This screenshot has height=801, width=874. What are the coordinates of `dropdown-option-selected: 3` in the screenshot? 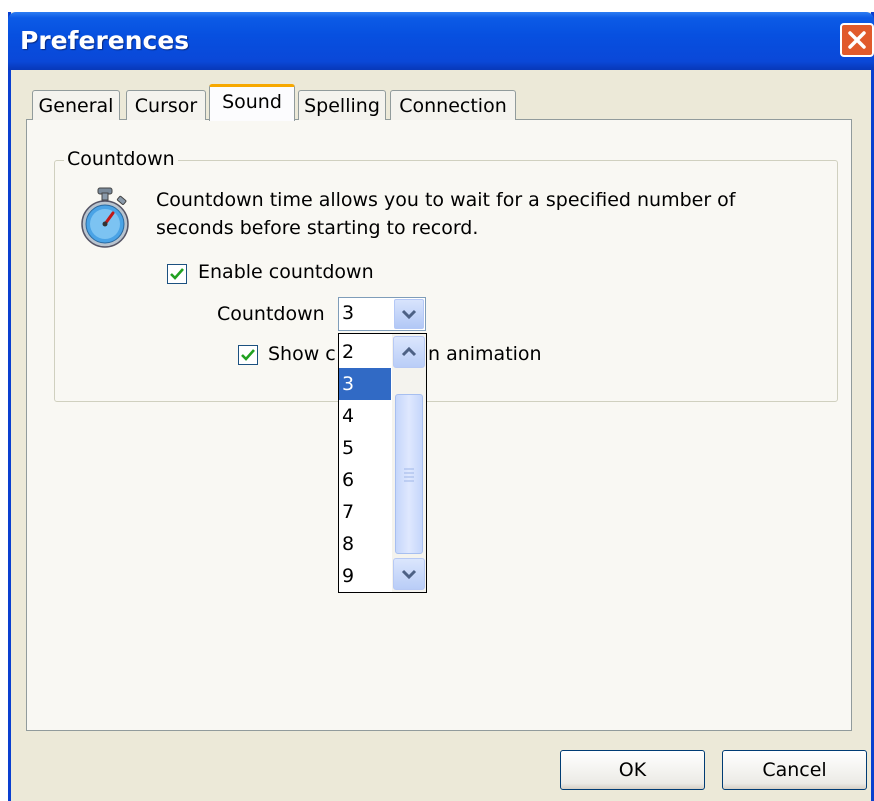 It's located at (365, 384).